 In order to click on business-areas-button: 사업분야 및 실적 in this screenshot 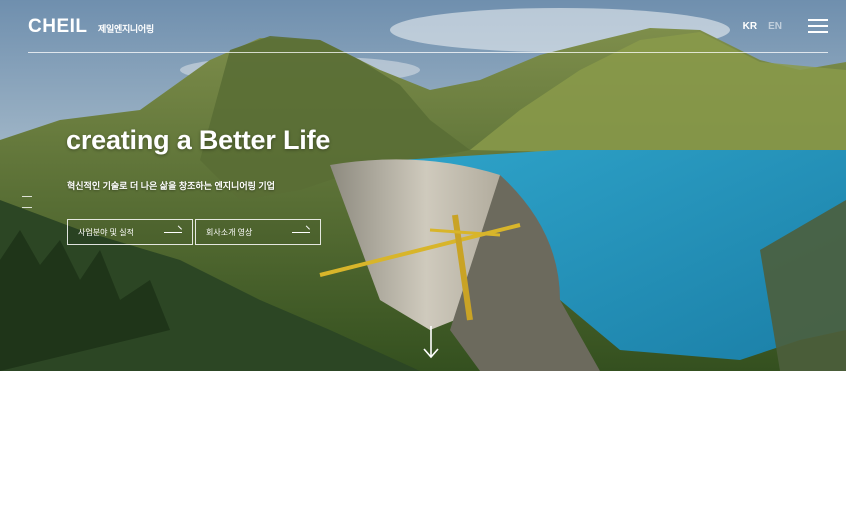, I will do `click(130, 232)`.